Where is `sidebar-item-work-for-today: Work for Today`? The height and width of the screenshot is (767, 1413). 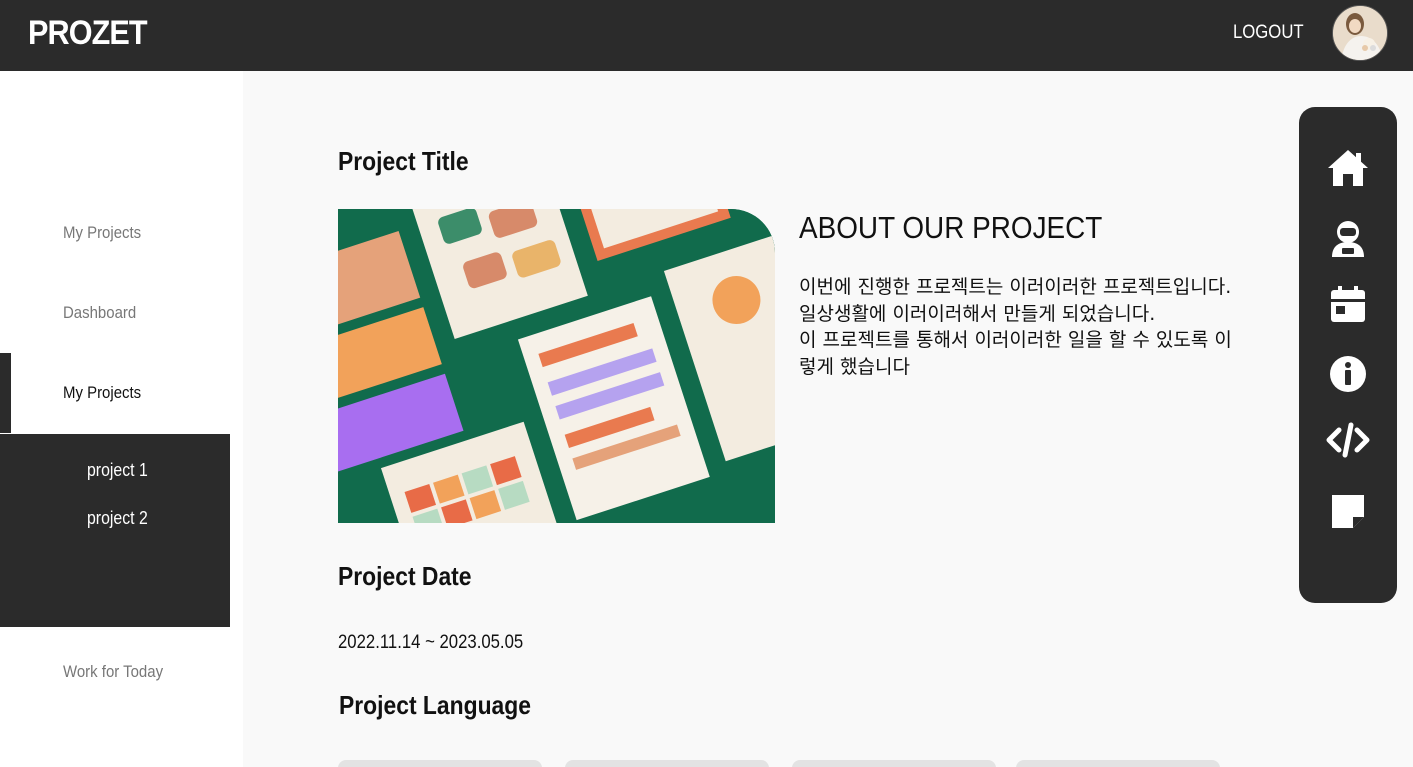 sidebar-item-work-for-today: Work for Today is located at coordinates (113, 672).